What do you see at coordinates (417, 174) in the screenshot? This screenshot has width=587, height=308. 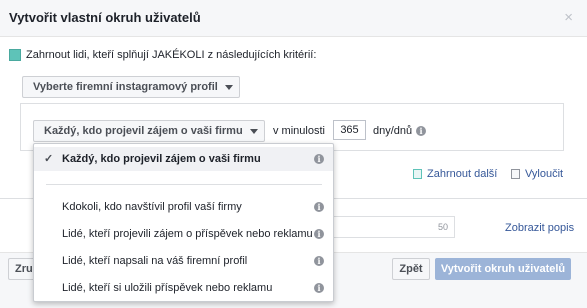 I see `include-icon` at bounding box center [417, 174].